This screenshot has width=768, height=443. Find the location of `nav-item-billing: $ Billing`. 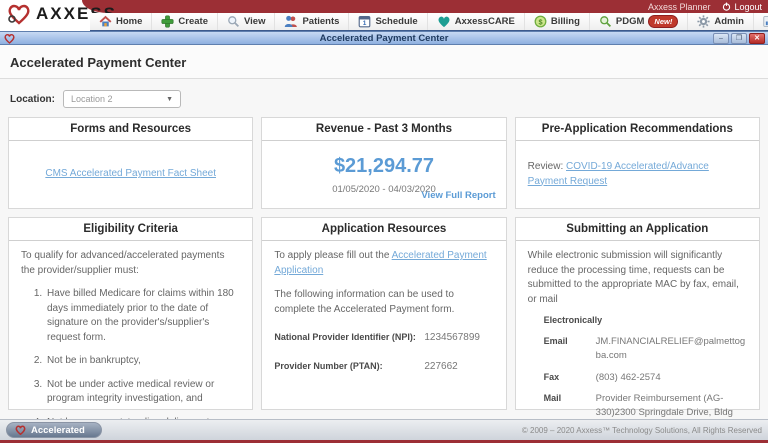

nav-item-billing: $ Billing is located at coordinates (557, 21).